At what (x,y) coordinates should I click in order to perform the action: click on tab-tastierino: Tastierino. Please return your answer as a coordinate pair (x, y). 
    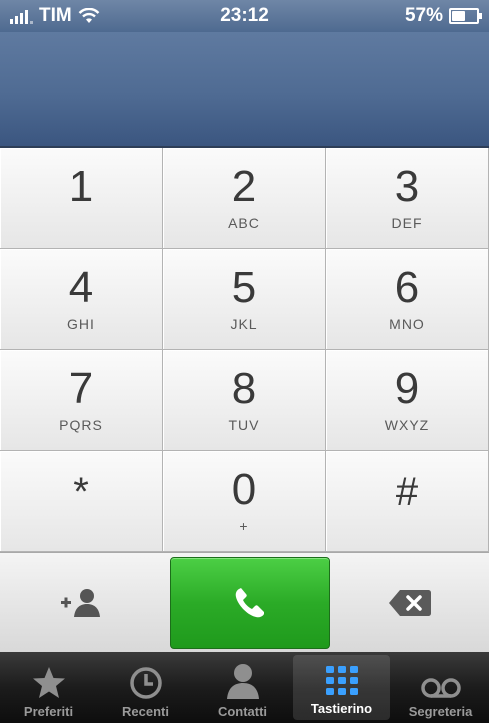
    Looking at the image, I should click on (341, 687).